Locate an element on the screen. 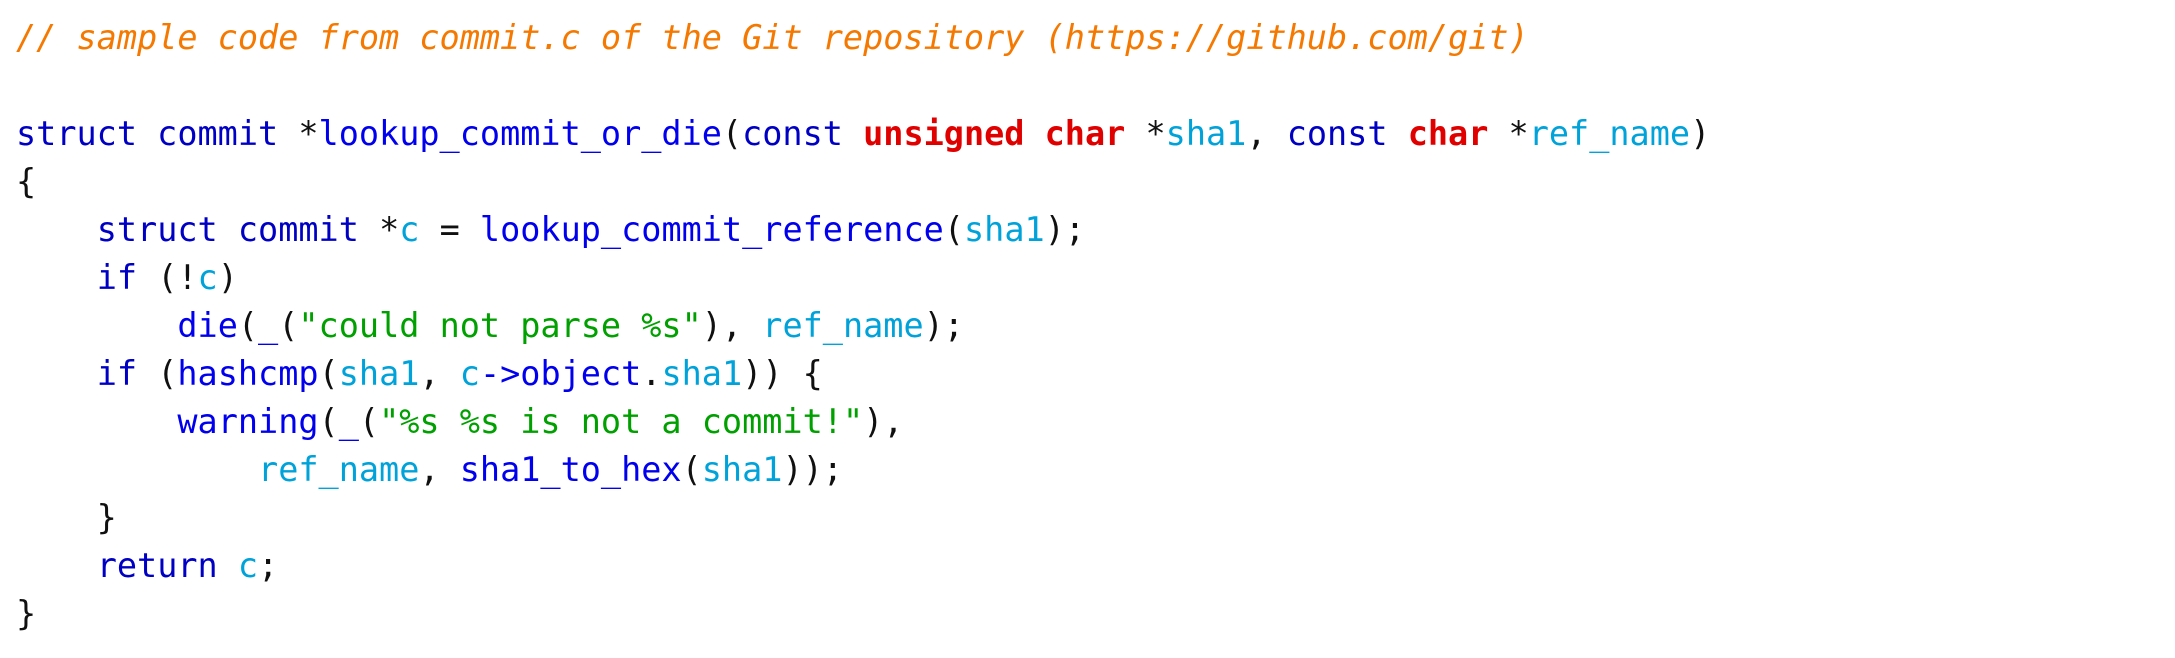 This screenshot has height=658, width=2175. code-token-function: sha1_to_hex is located at coordinates (570, 469).